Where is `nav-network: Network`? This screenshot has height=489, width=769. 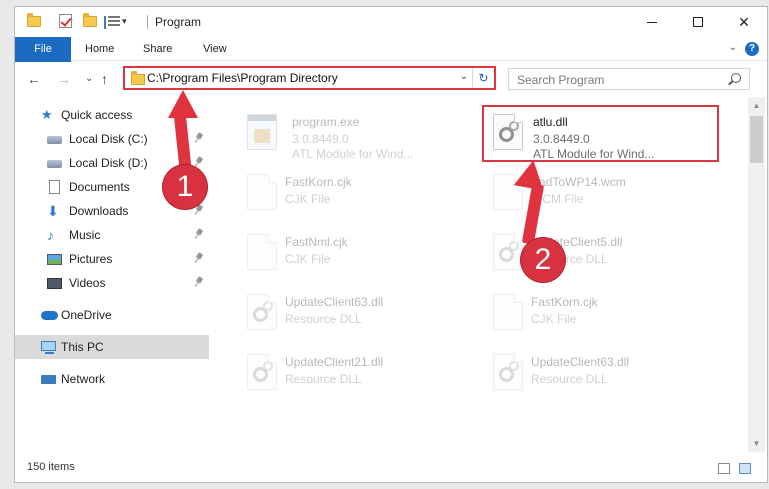 nav-network: Network is located at coordinates (112, 379).